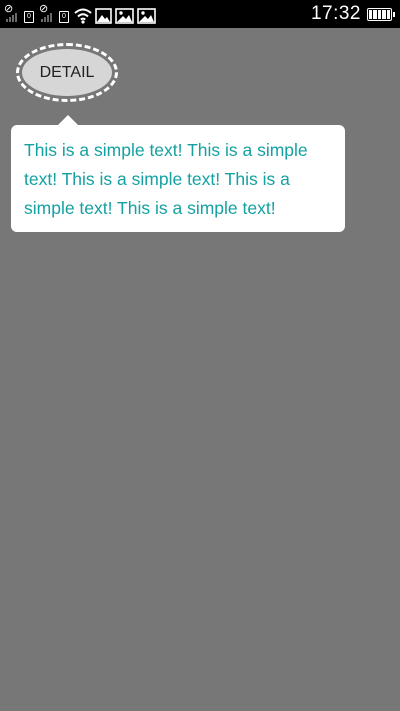 This screenshot has height=711, width=400. I want to click on clock: 17:32, so click(335, 13).